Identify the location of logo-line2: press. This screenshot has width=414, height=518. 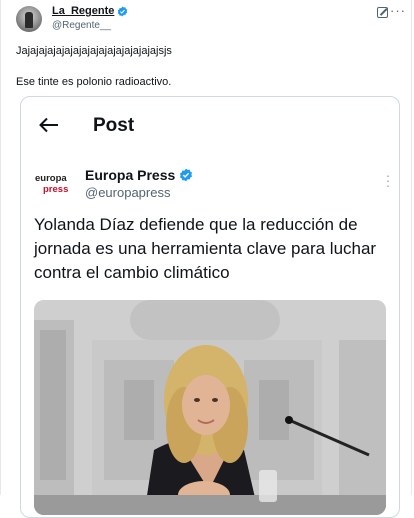
(56, 189).